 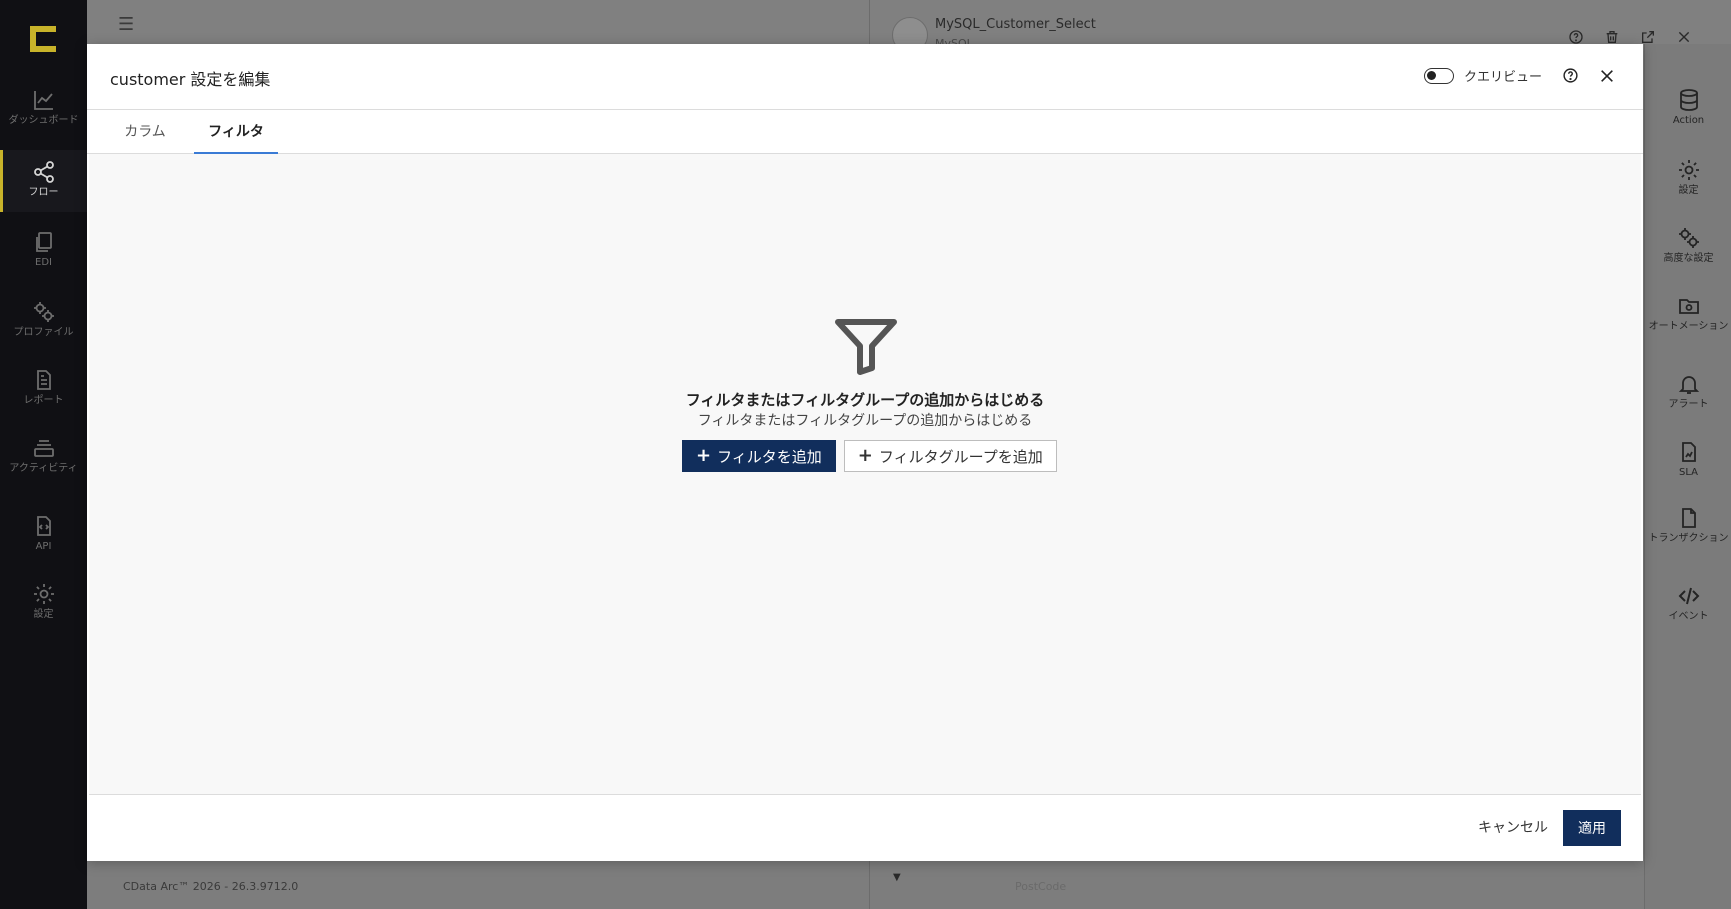 I want to click on nav-item-label: レポート, so click(x=43, y=400).